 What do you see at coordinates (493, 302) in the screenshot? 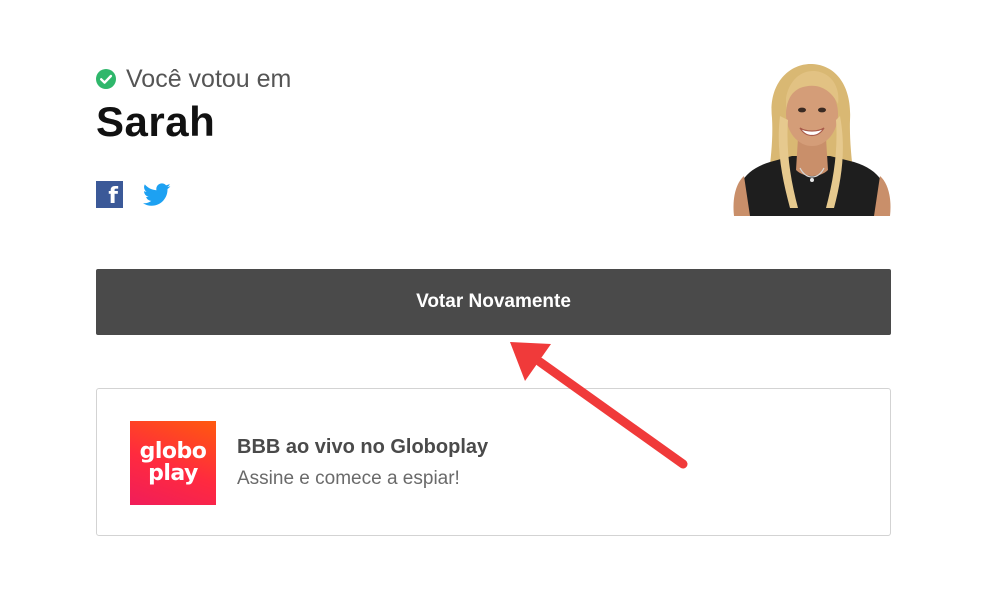
I see `vote-again-button: Votar Novamente` at bounding box center [493, 302].